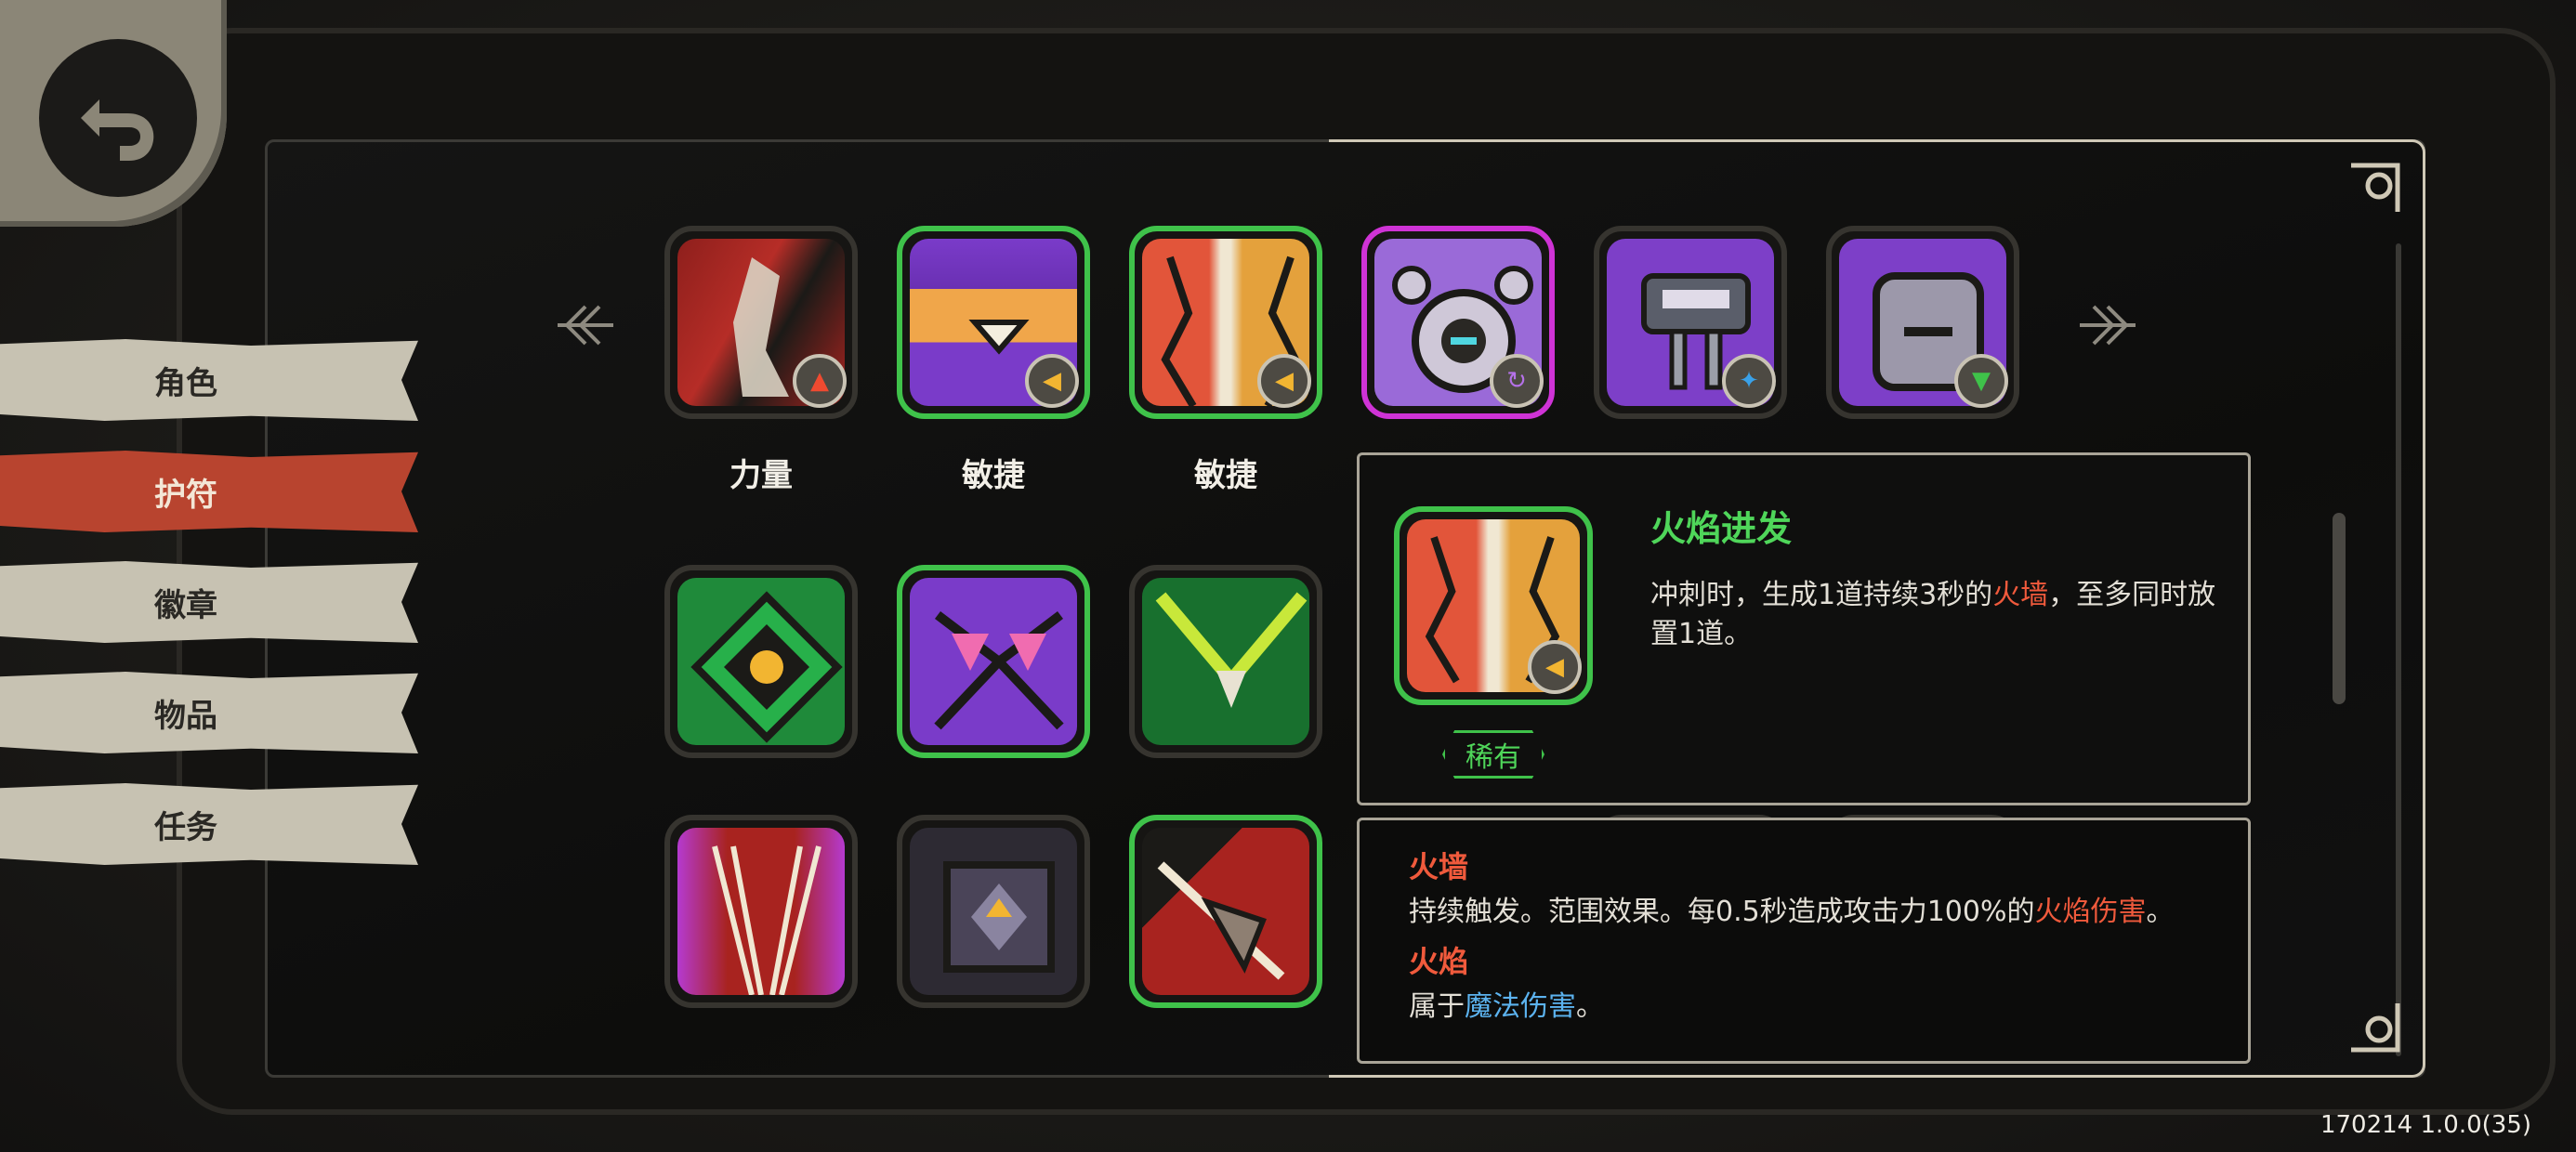 Image resolution: width=2576 pixels, height=1152 pixels. What do you see at coordinates (1792, 912) in the screenshot?
I see `keyword-text: 持续触发。范围效果。每0.5秒造成攻击力100%的火焰伤害。` at bounding box center [1792, 912].